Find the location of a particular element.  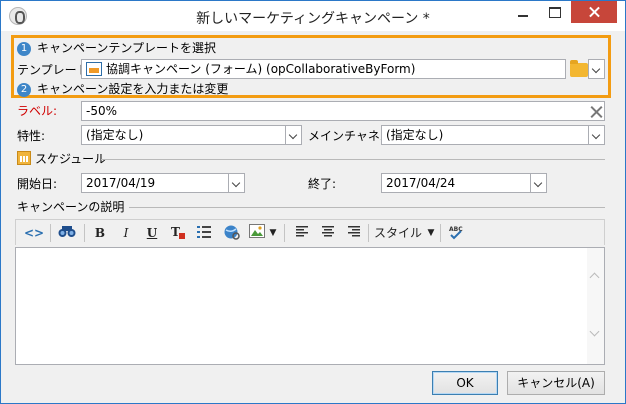

calendar-icon is located at coordinates (24, 158).